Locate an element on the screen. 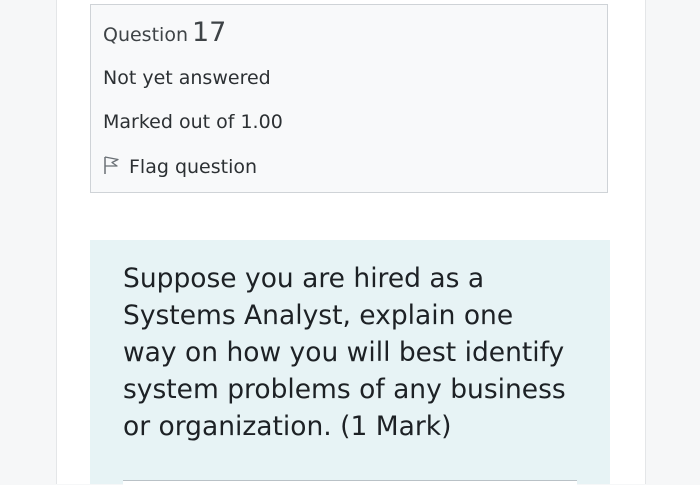  question-heading: Question 17 is located at coordinates (164, 32).